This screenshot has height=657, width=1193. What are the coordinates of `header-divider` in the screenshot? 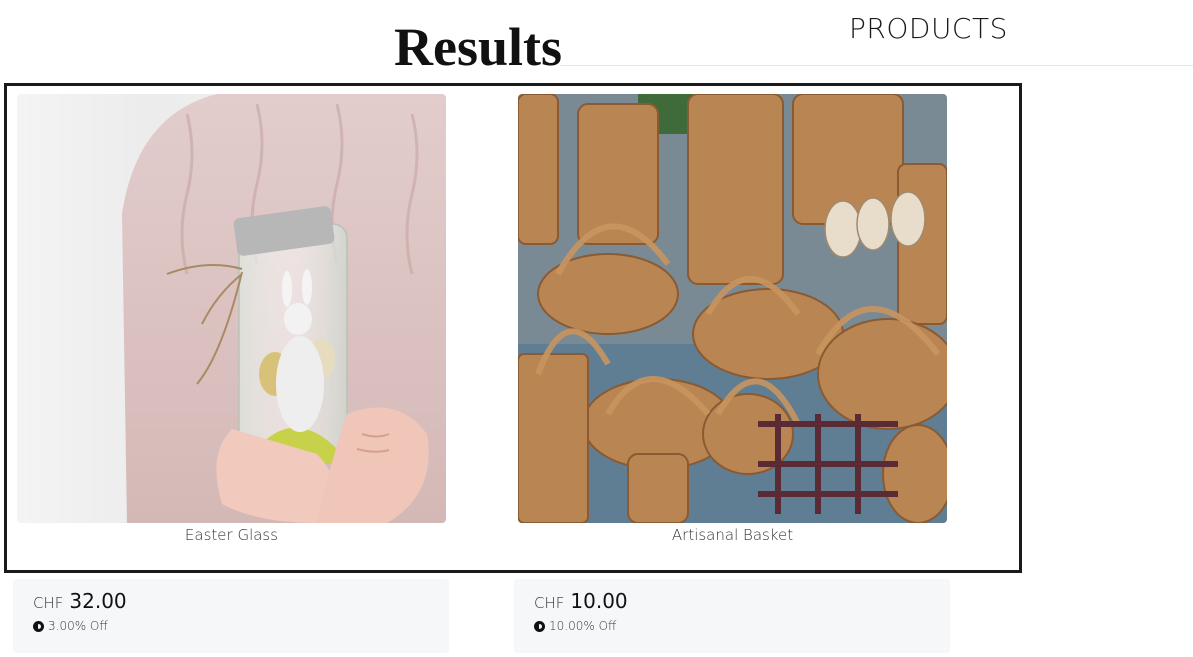 It's located at (876, 65).